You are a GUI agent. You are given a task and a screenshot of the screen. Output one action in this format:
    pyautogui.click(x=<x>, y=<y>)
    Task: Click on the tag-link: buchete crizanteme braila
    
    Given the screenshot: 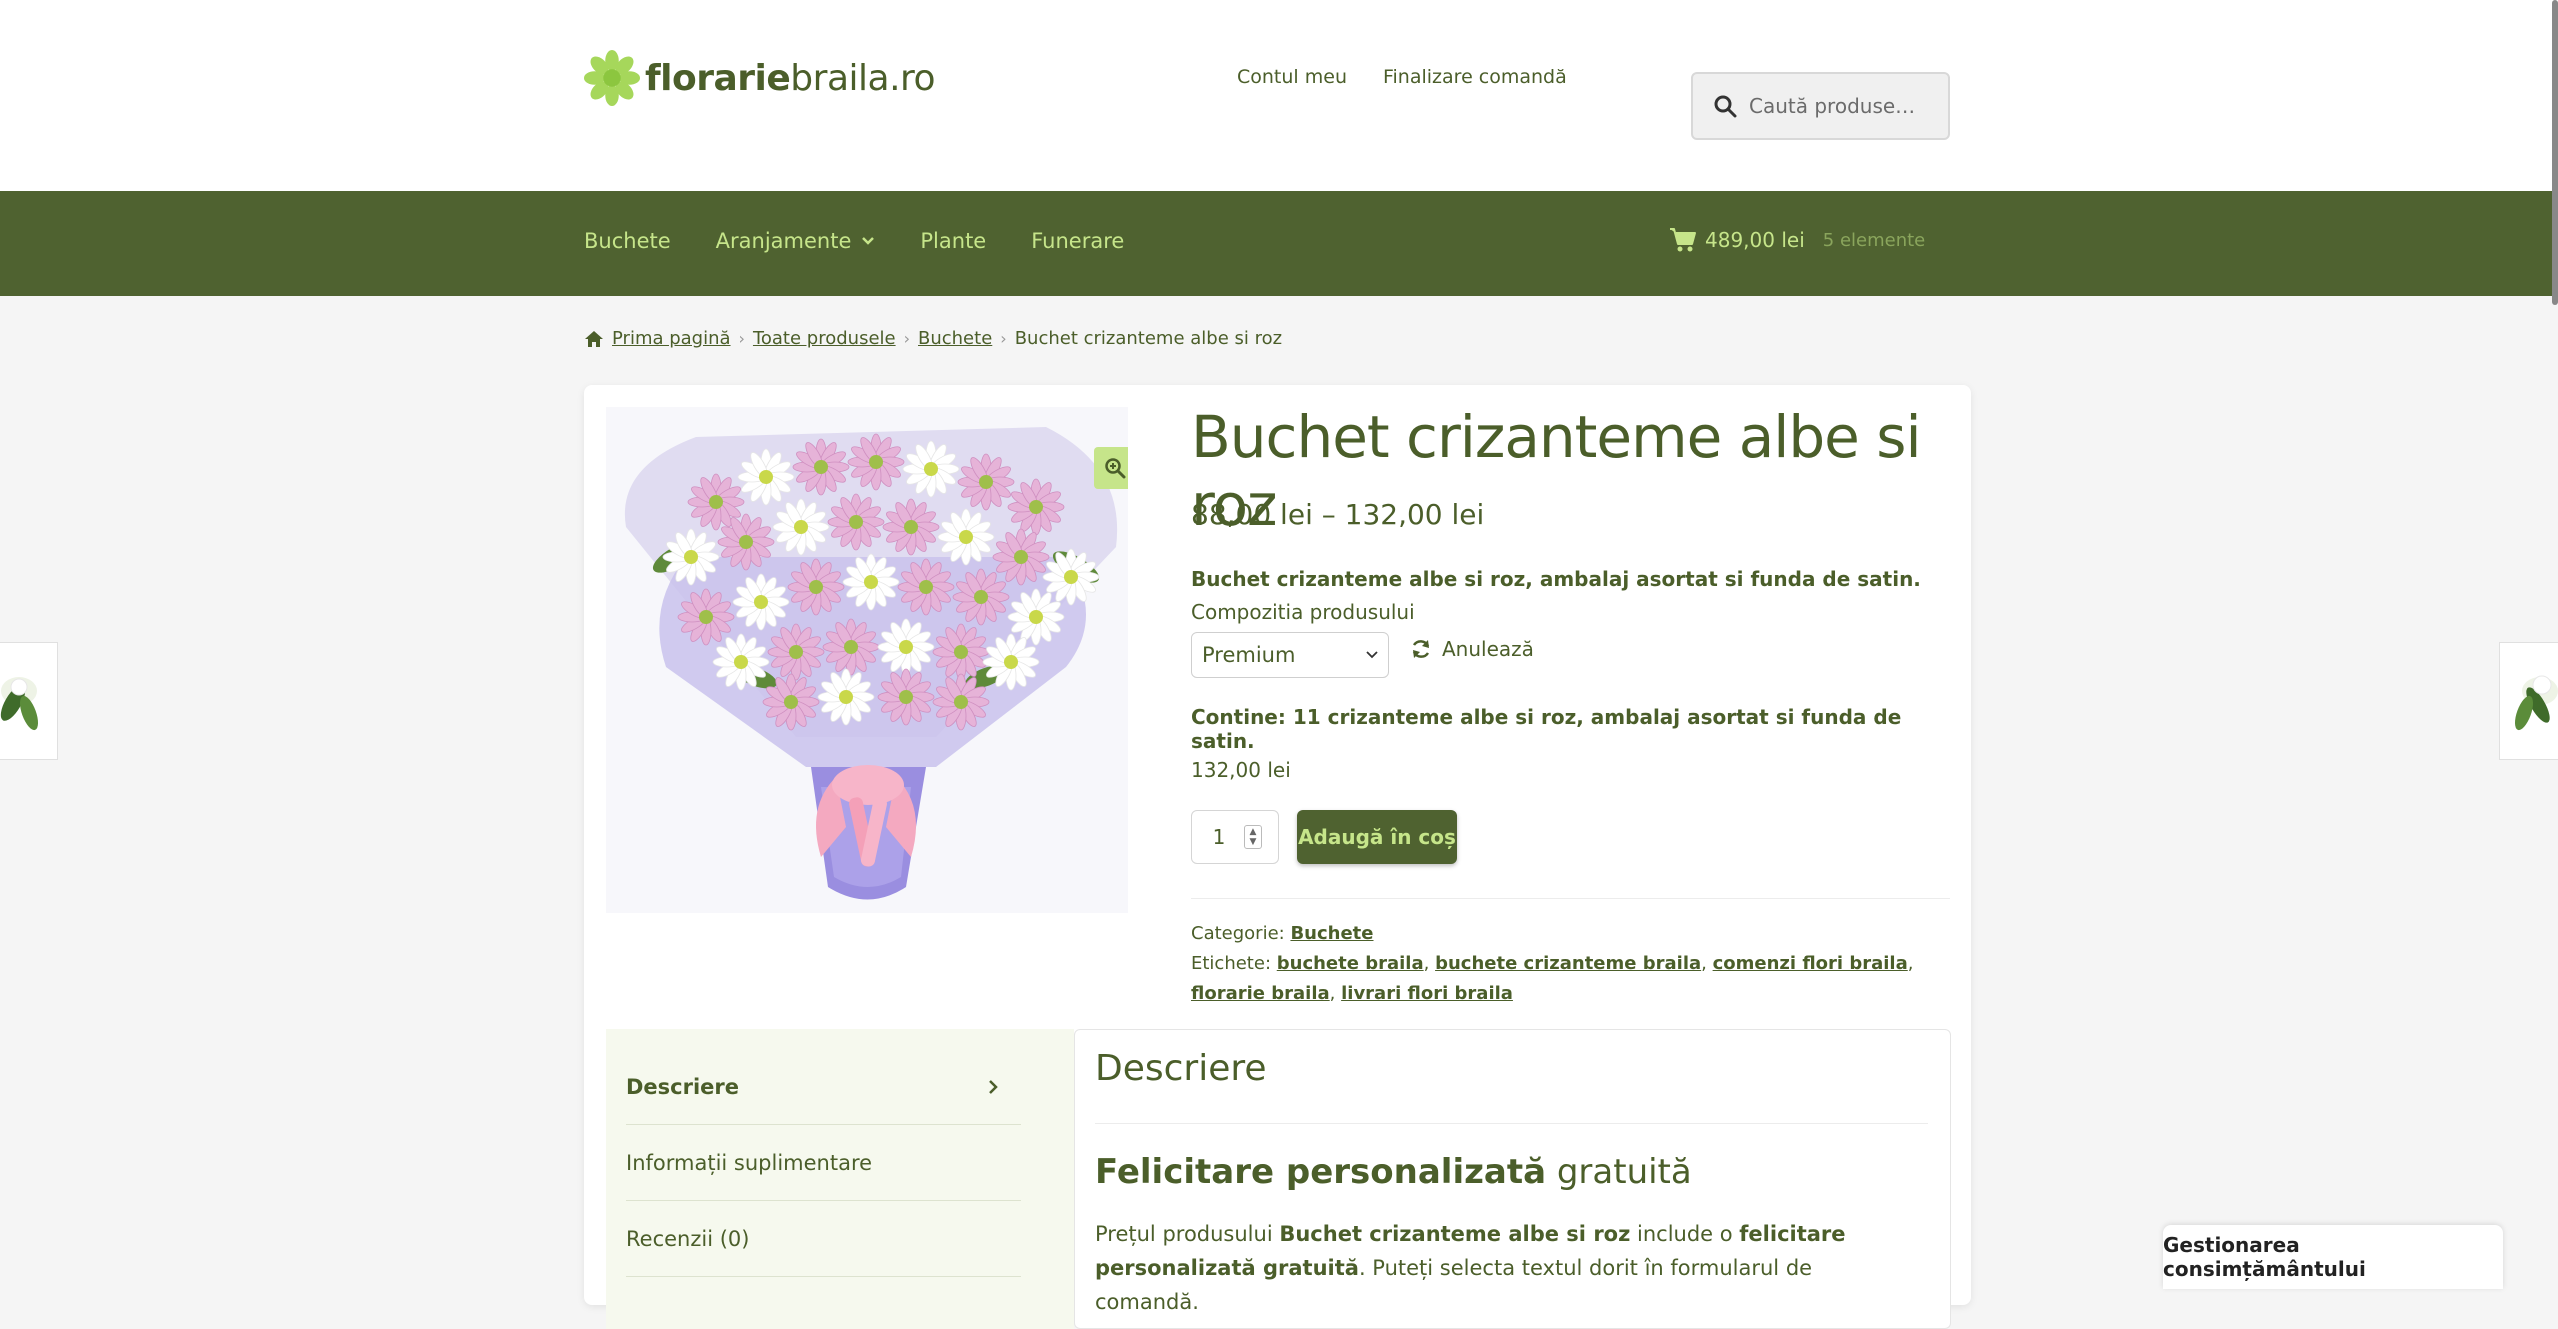 What is the action you would take?
    pyautogui.click(x=1568, y=963)
    